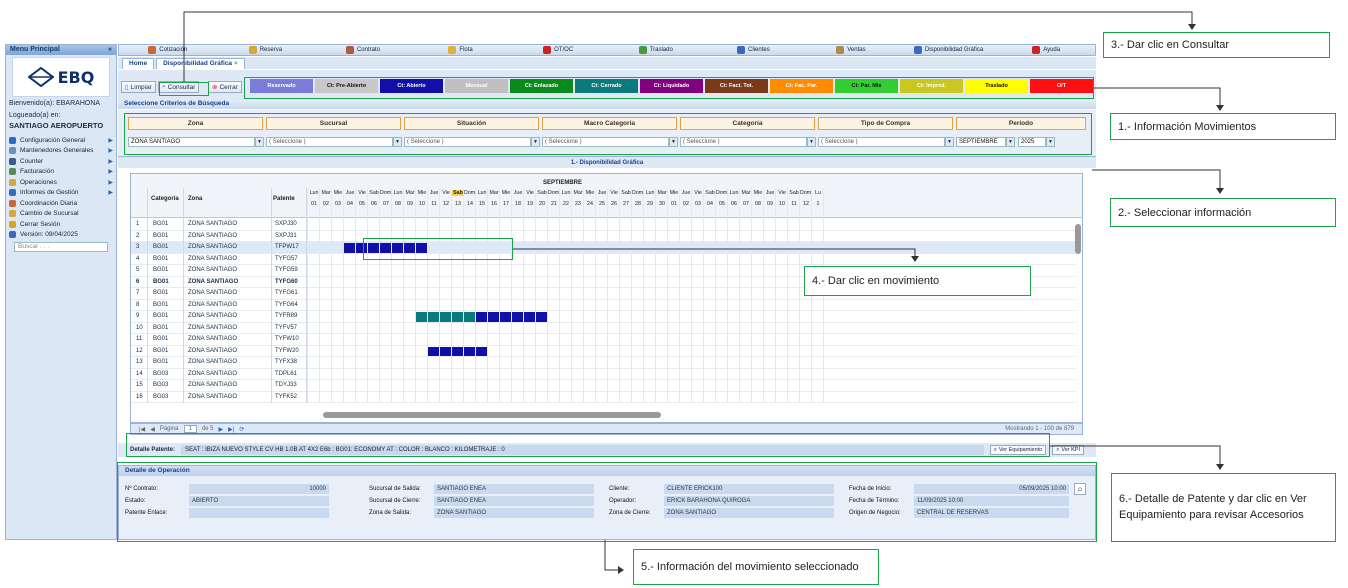  Describe the element at coordinates (231, 429) in the screenshot. I see `last-page-icon: ▶|` at that location.